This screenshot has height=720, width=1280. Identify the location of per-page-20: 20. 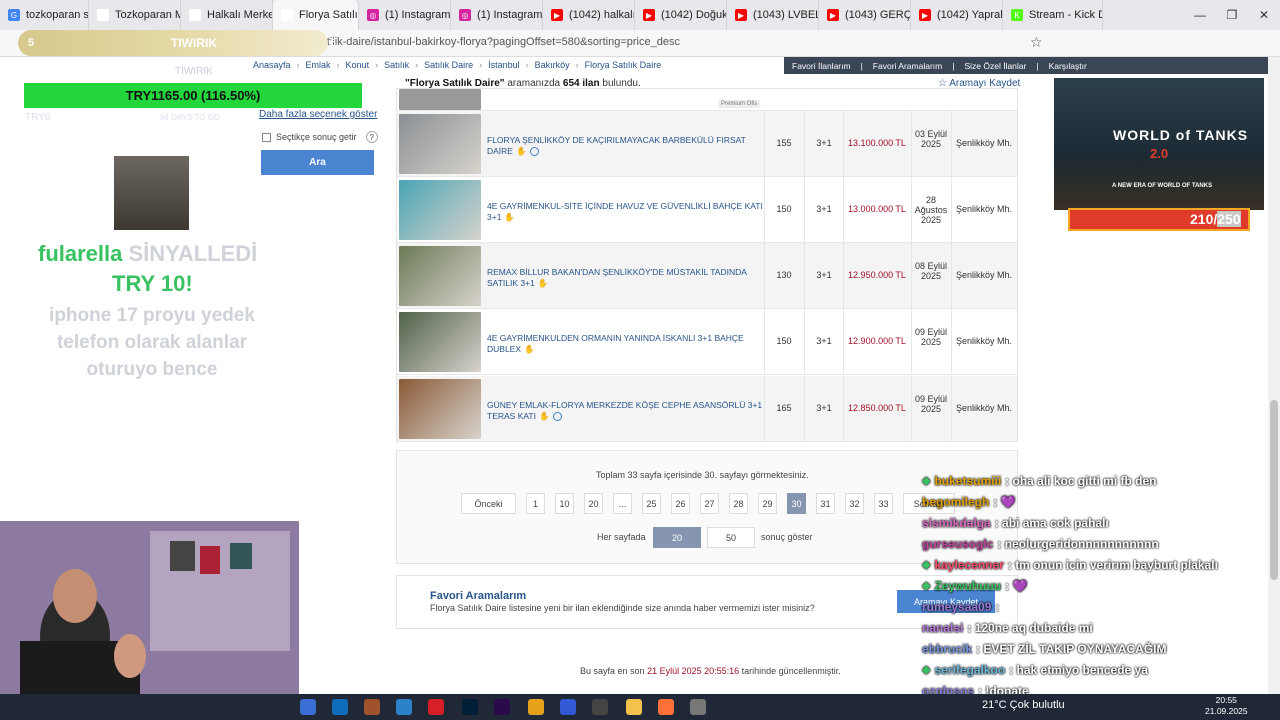
(677, 537).